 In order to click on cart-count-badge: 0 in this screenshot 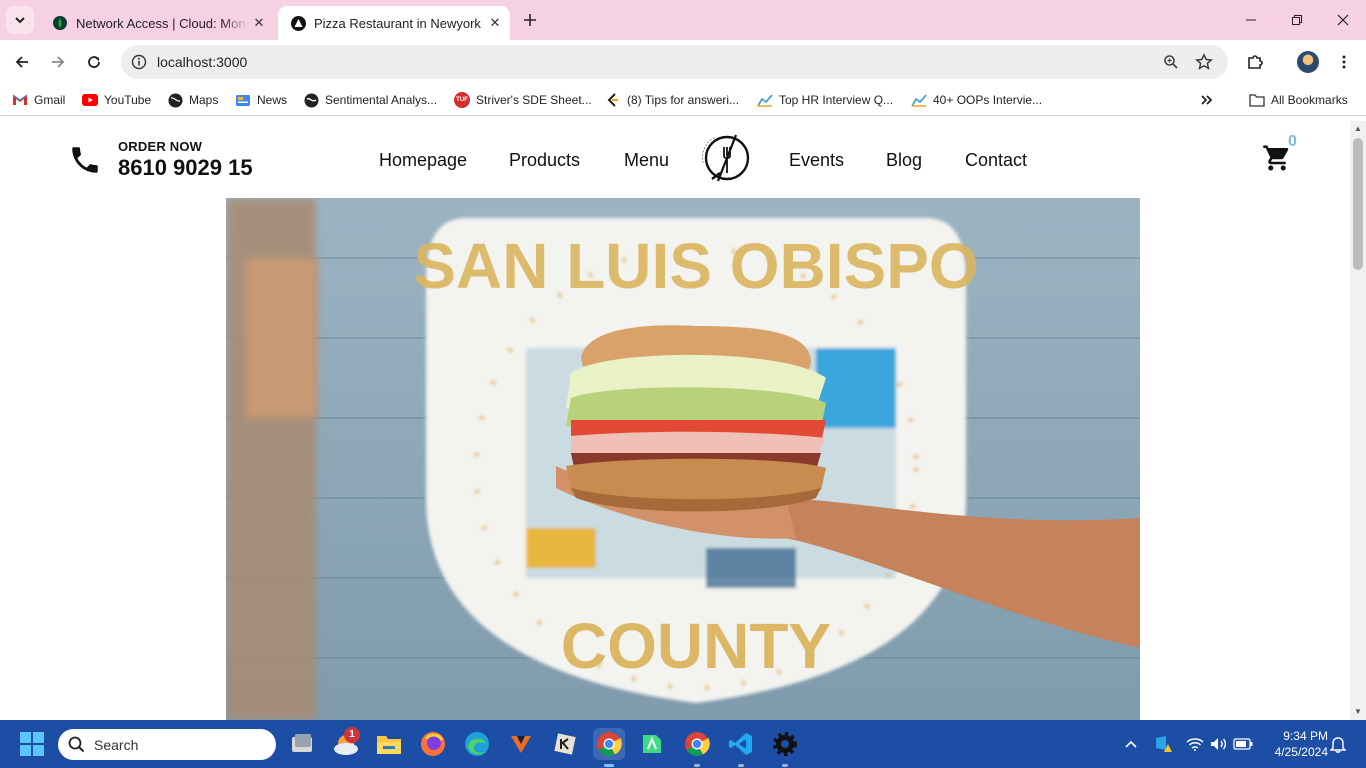, I will do `click(1292, 141)`.